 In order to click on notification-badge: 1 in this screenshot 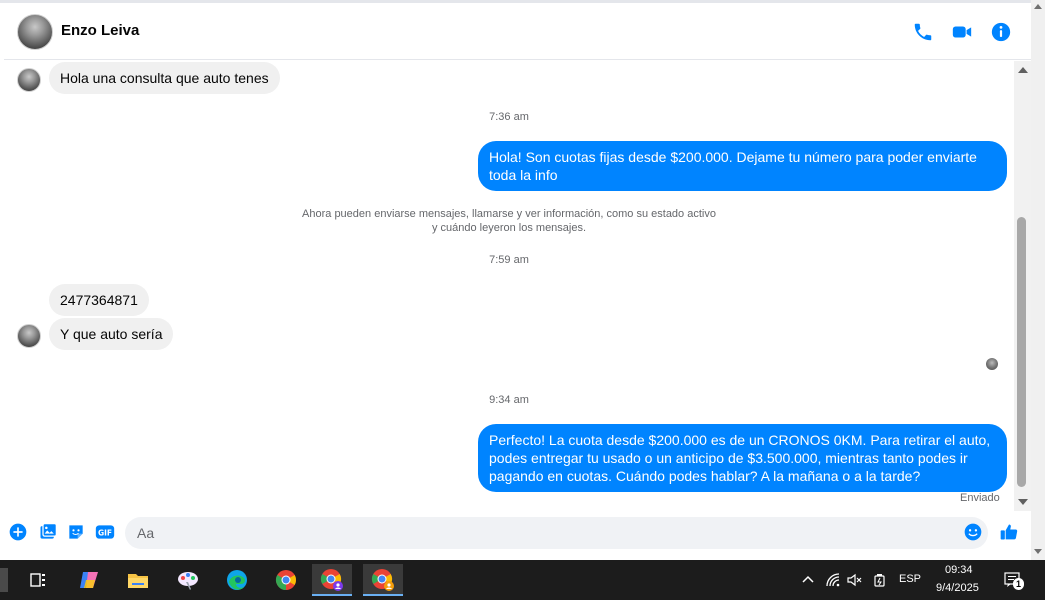, I will do `click(1018, 584)`.